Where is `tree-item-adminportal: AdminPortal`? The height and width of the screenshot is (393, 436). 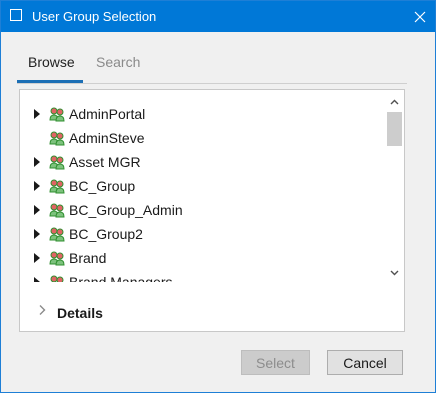
tree-item-adminportal: AdminPortal is located at coordinates (203, 114).